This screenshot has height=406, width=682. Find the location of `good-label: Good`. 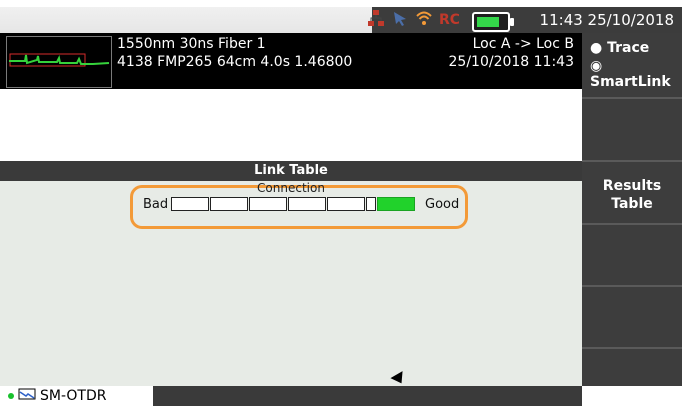

good-label: Good is located at coordinates (442, 204).